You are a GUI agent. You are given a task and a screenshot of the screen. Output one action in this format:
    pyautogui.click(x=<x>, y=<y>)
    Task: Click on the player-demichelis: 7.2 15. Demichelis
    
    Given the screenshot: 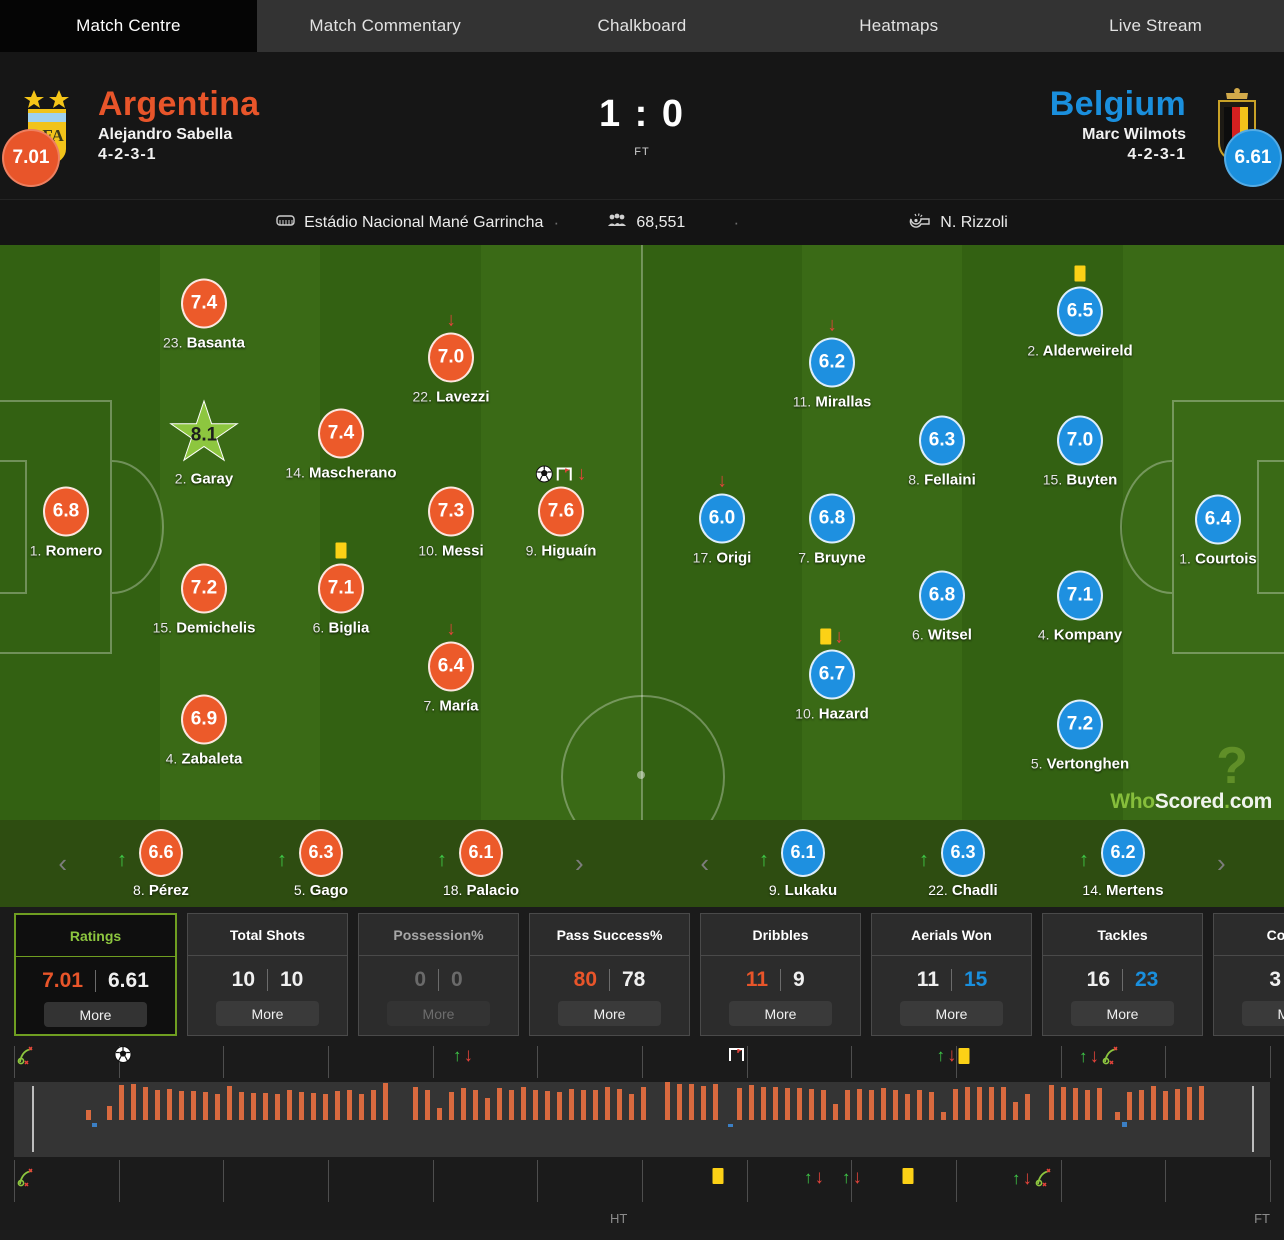 What is the action you would take?
    pyautogui.click(x=204, y=600)
    